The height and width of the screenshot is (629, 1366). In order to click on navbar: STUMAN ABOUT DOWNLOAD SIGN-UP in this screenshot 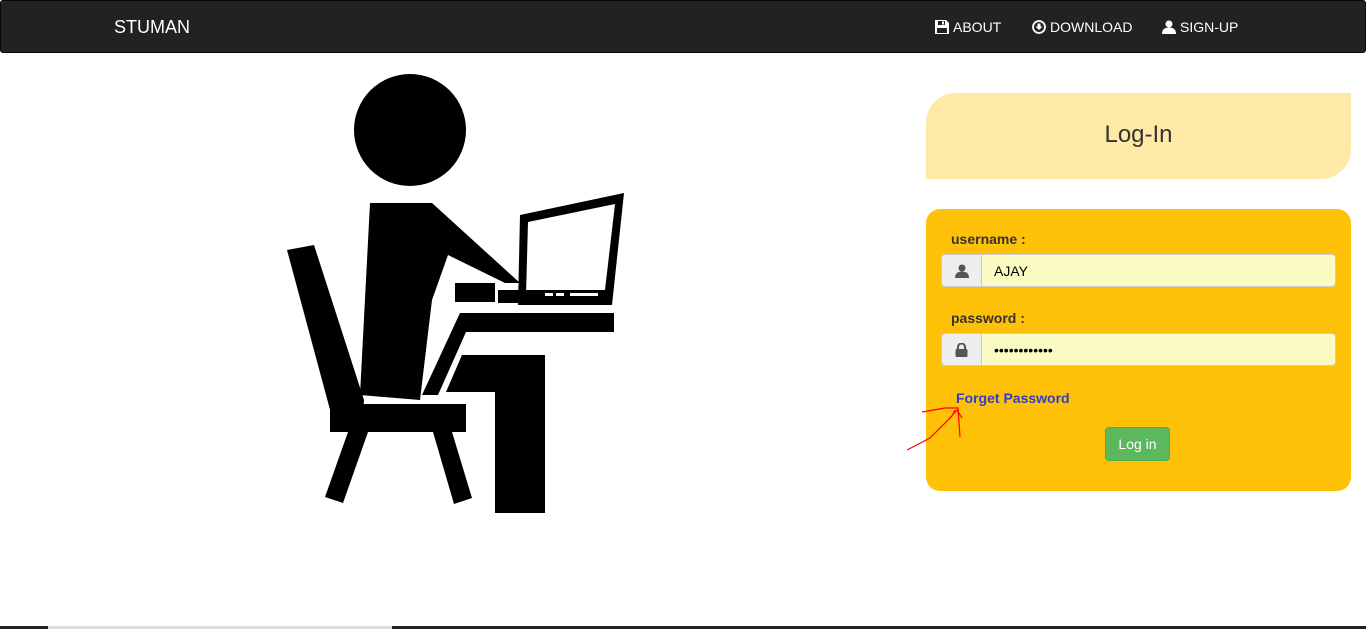, I will do `click(683, 26)`.